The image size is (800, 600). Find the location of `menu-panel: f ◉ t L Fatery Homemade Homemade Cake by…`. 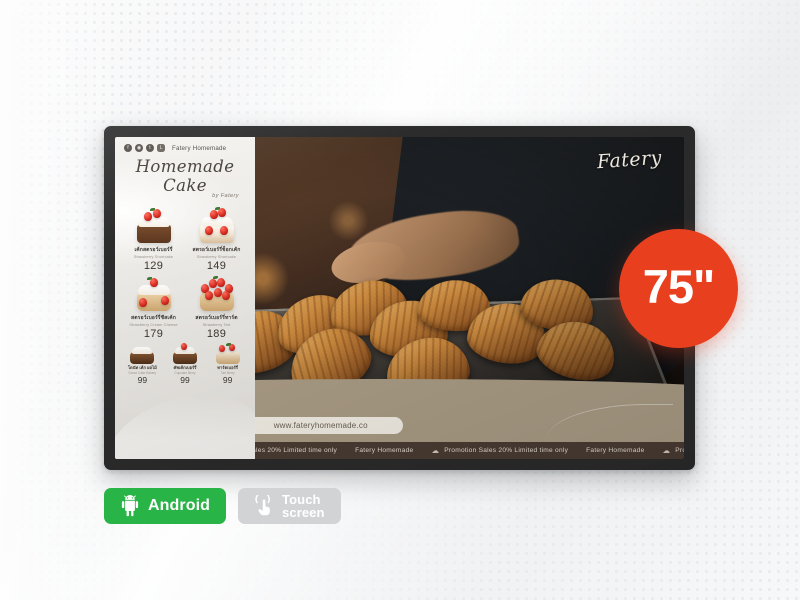

menu-panel: f ◉ t L Fatery Homemade Homemade Cake by… is located at coordinates (185, 298).